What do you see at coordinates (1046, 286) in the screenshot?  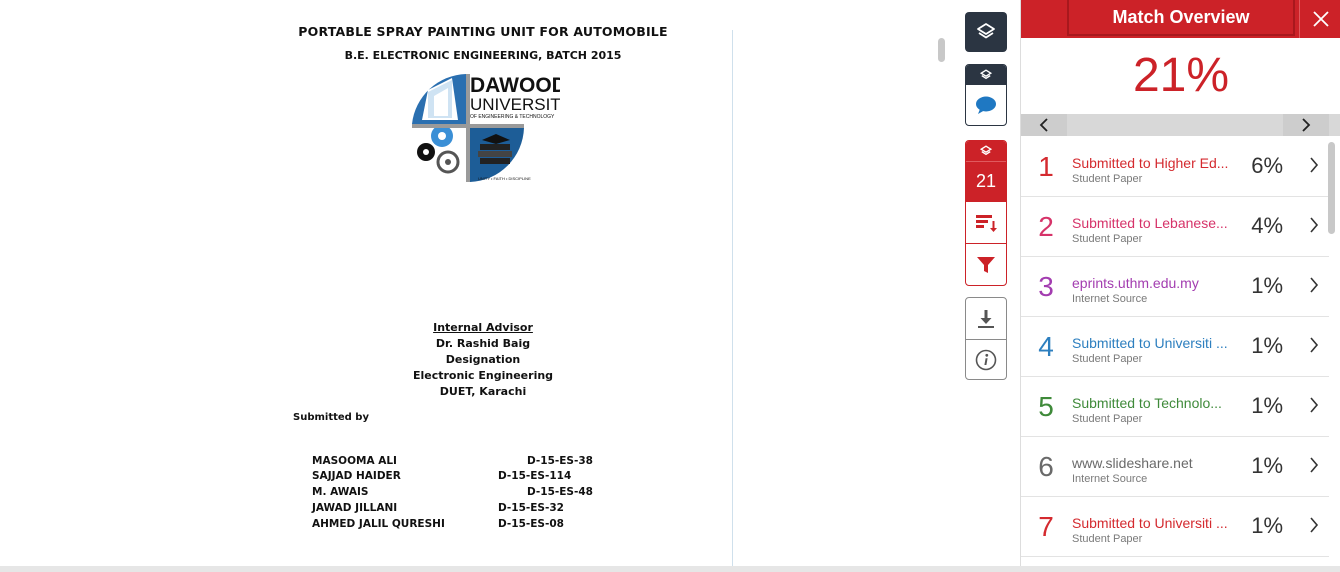 I see `match-number: 3` at bounding box center [1046, 286].